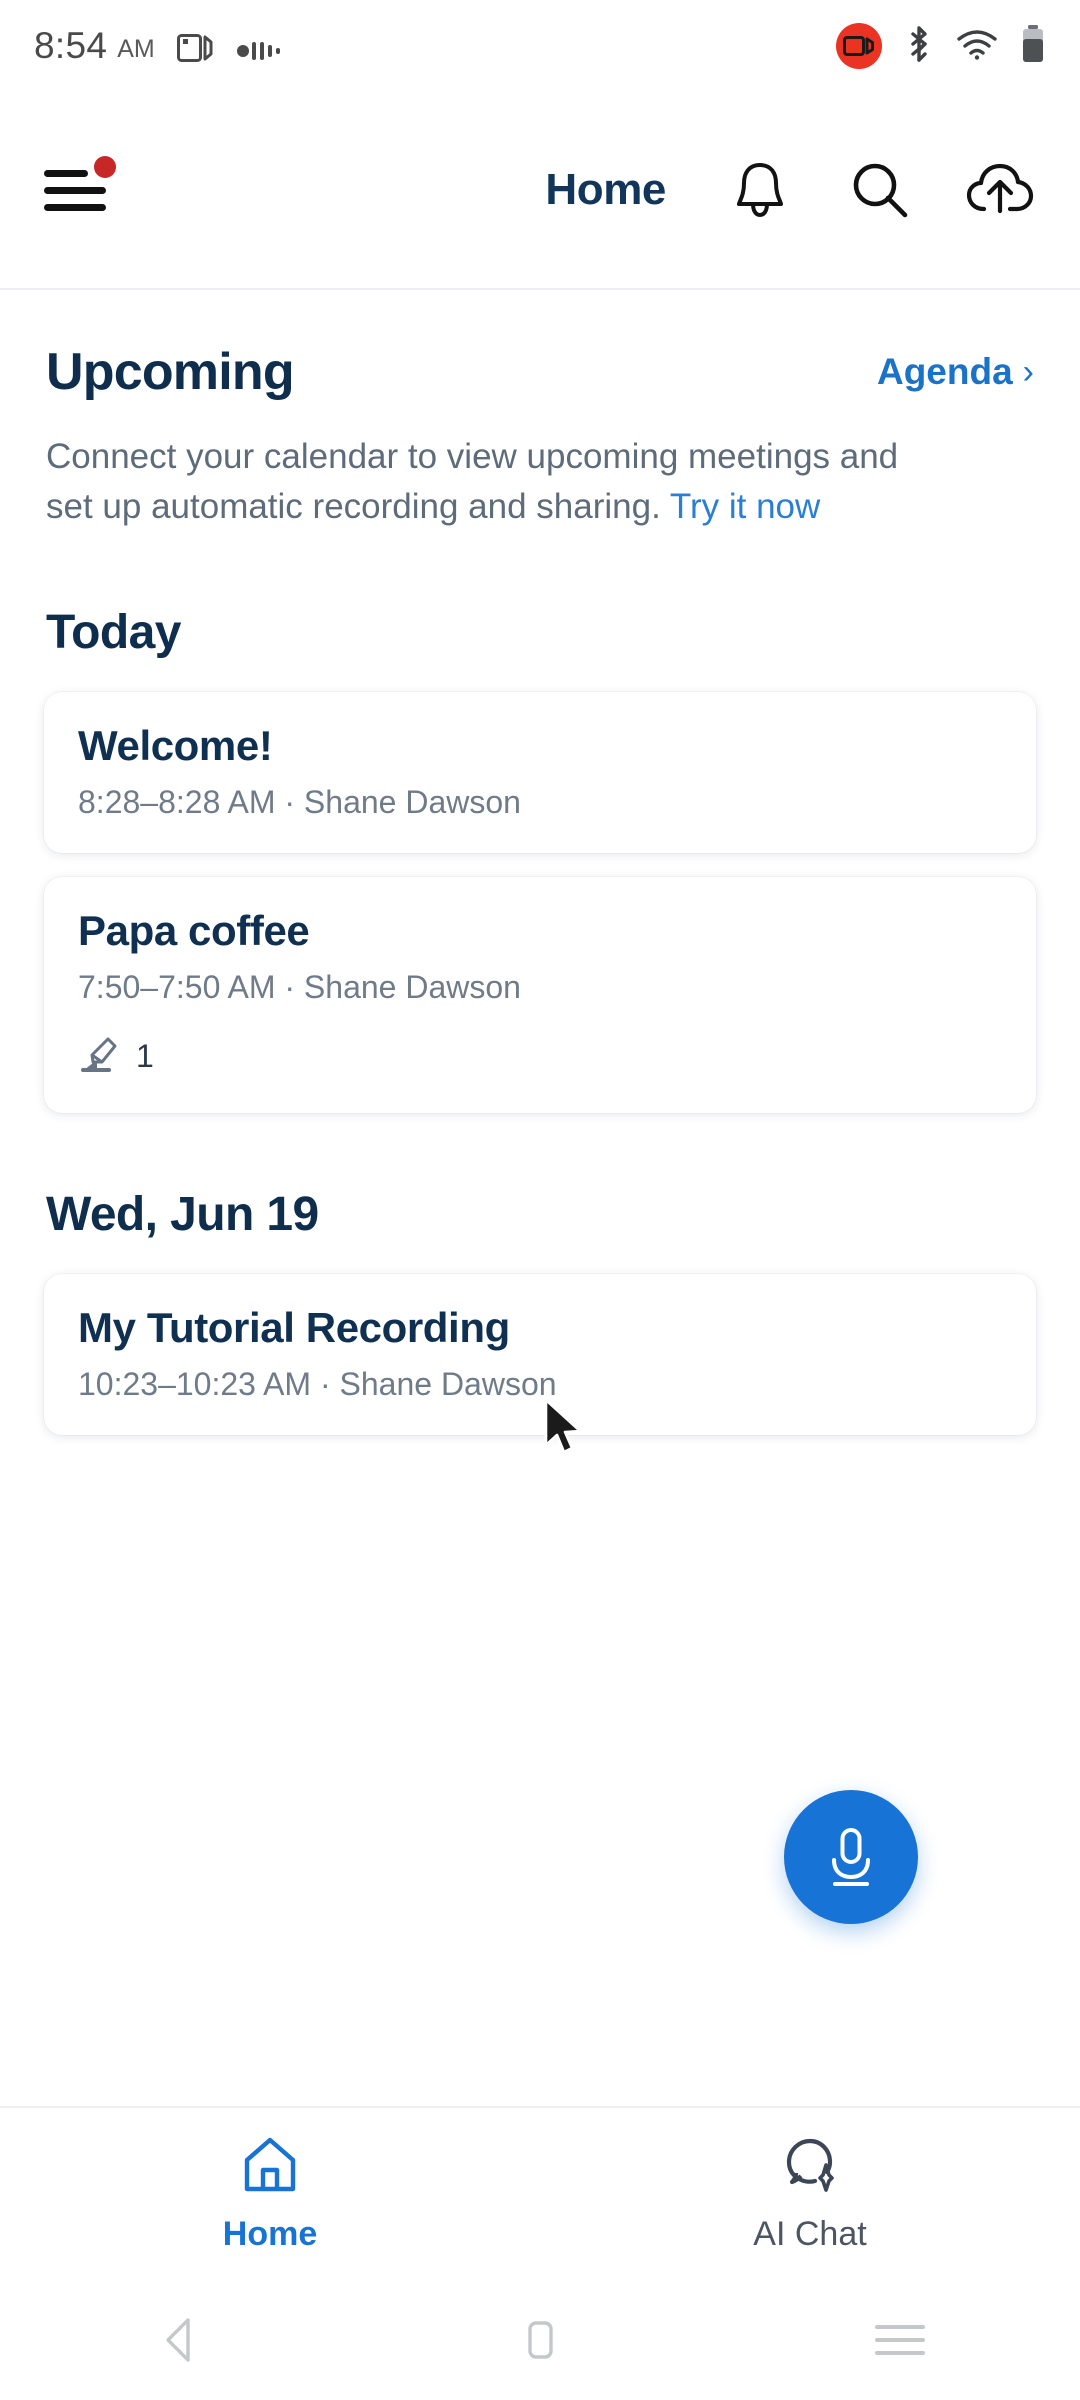 This screenshot has height=2400, width=1080. What do you see at coordinates (1033, 46) in the screenshot?
I see `battery-icon` at bounding box center [1033, 46].